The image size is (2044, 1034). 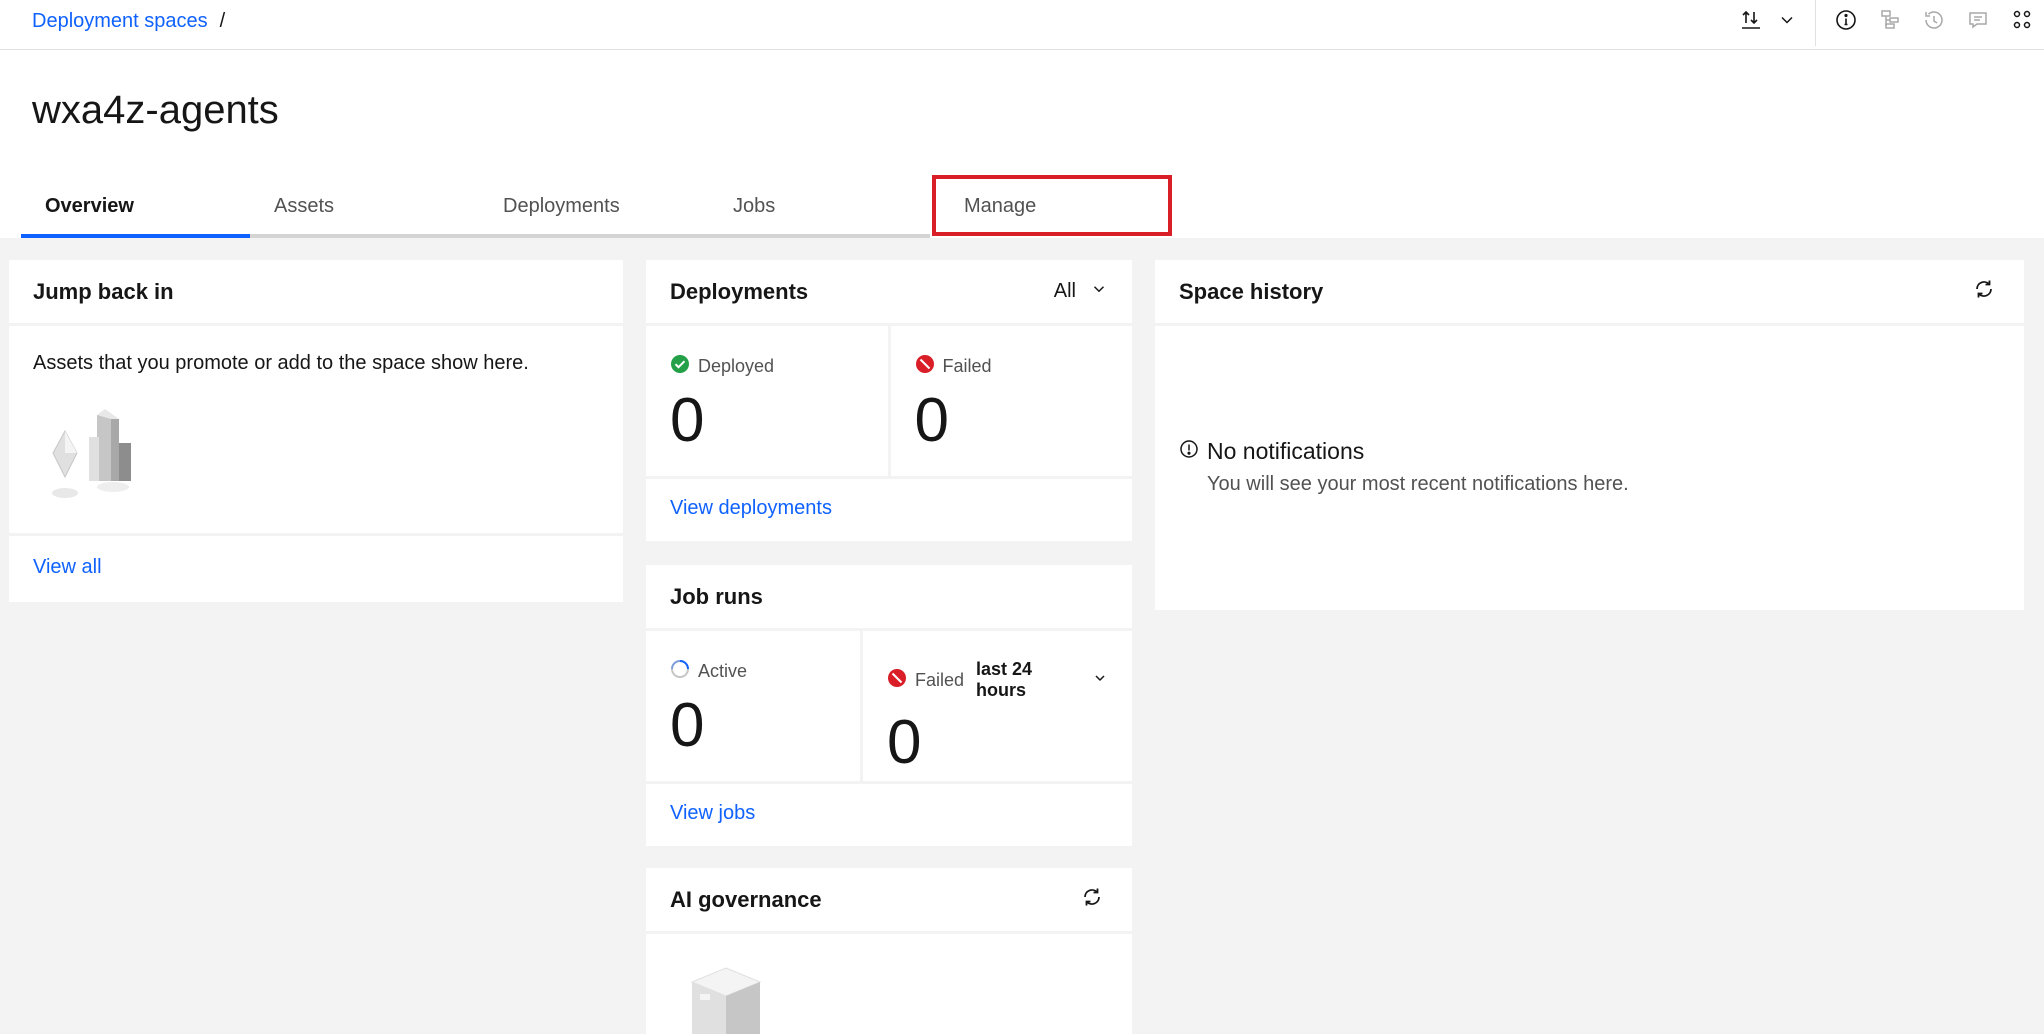 I want to click on history-button, so click(x=1934, y=22).